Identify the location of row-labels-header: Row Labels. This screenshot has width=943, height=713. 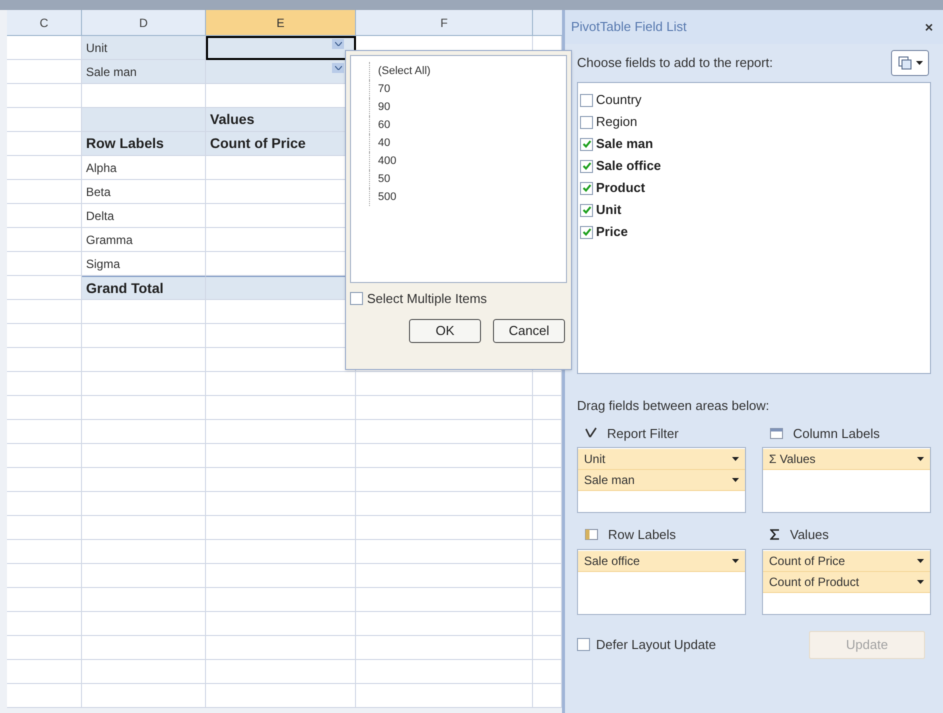
(125, 143).